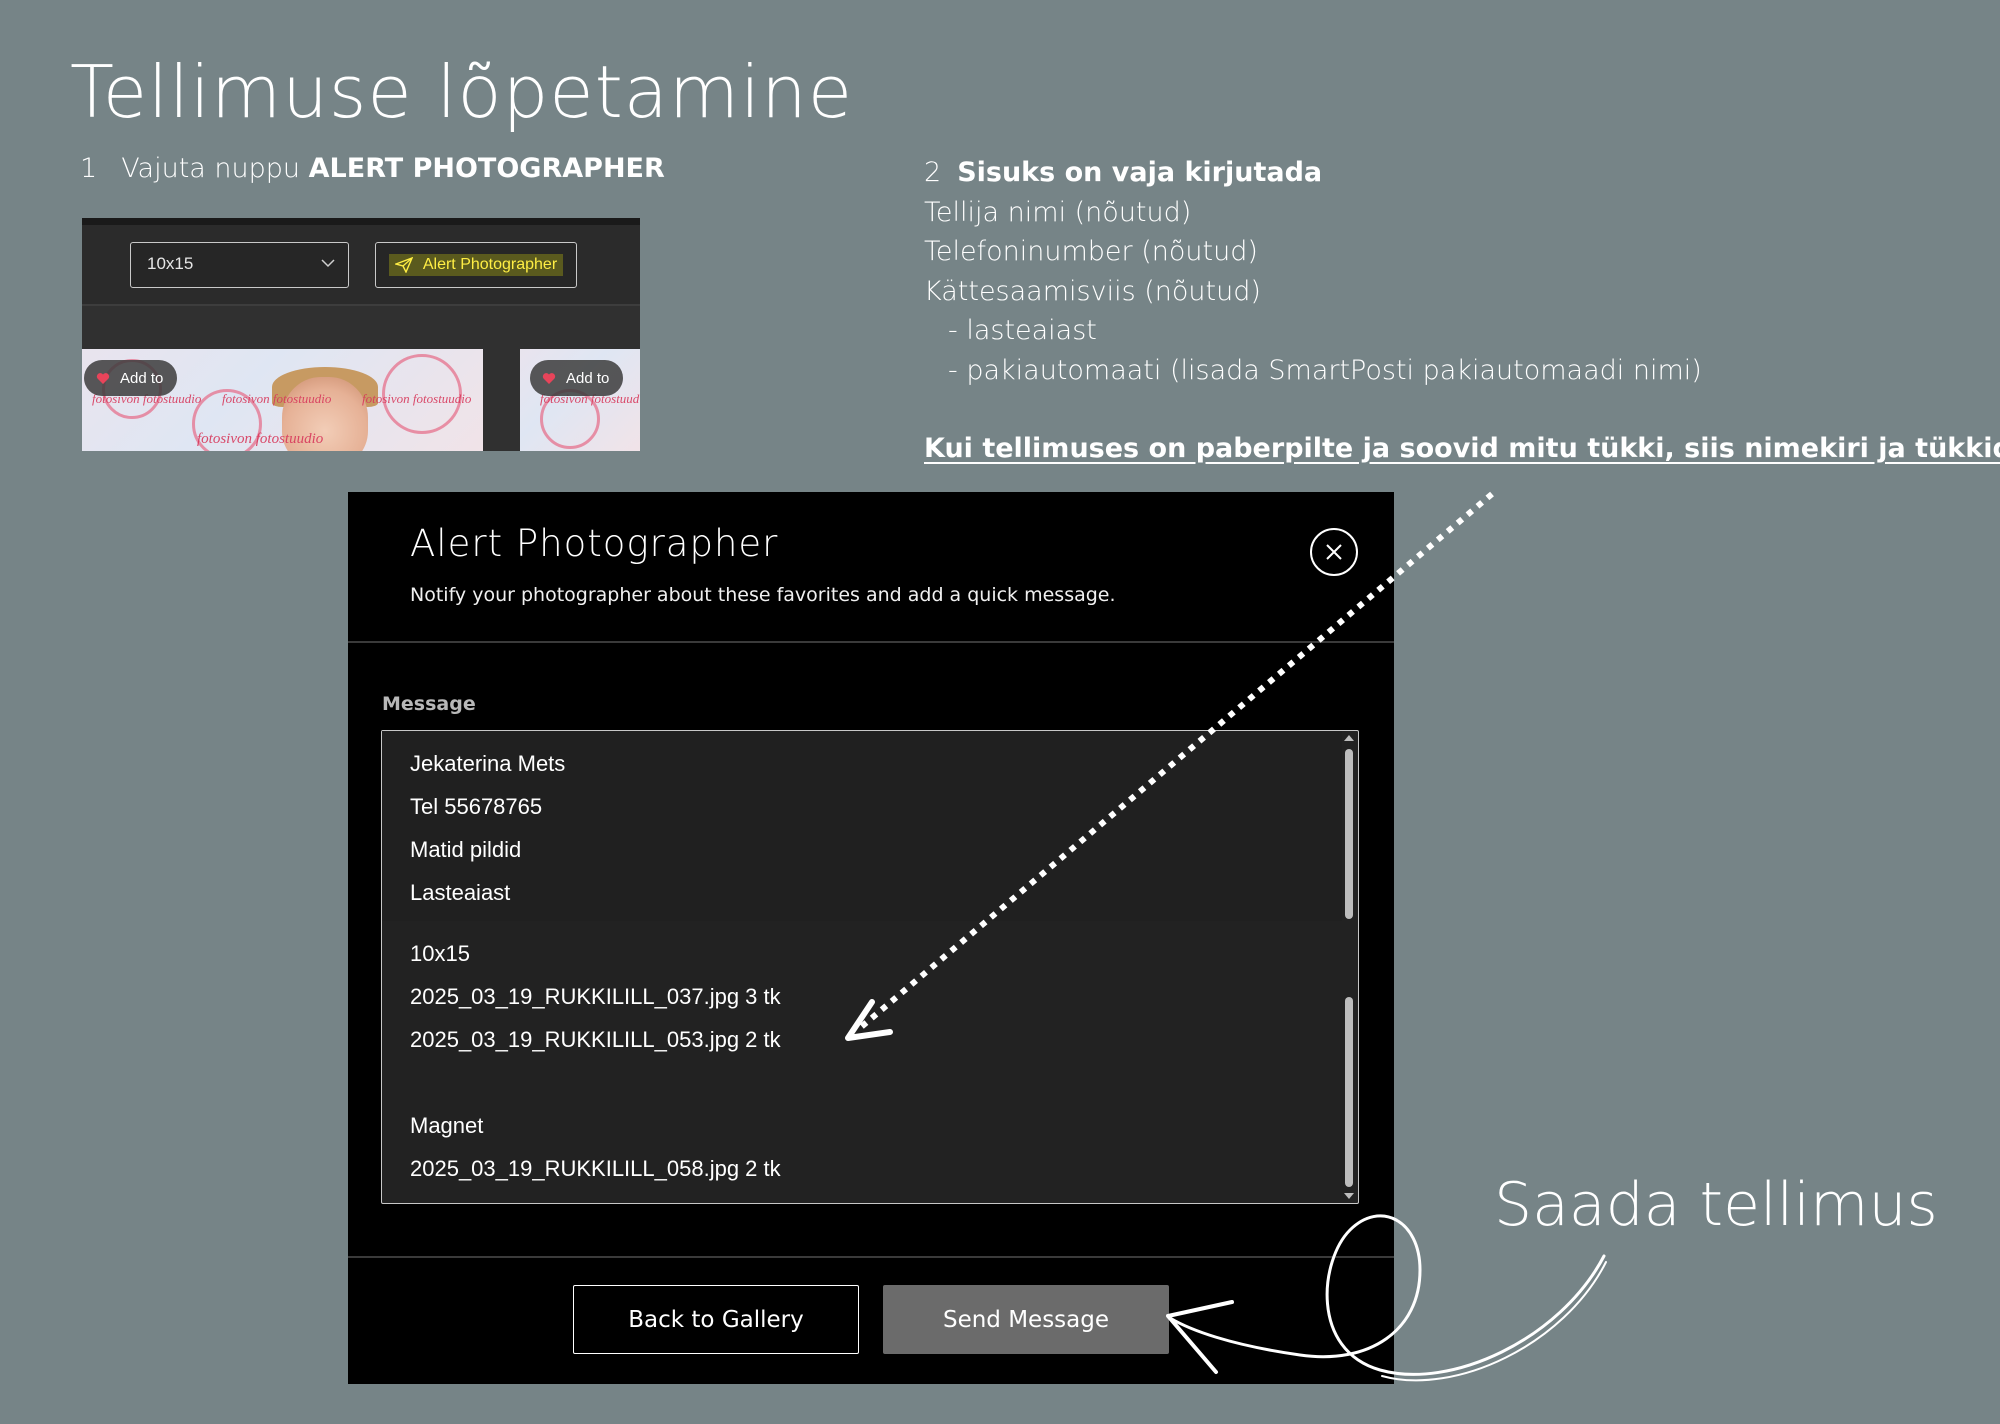 The image size is (2000, 1424). What do you see at coordinates (1716, 1205) in the screenshot?
I see `send-hint-annotation: Saada tellimus` at bounding box center [1716, 1205].